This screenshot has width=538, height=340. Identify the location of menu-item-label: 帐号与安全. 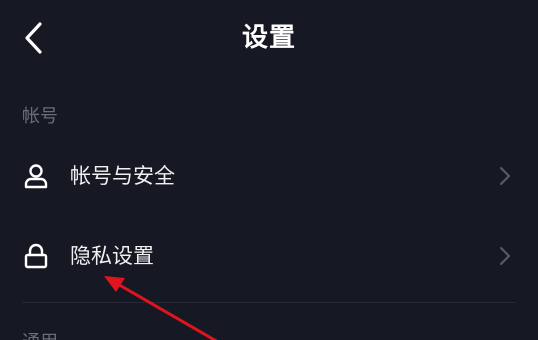
(122, 176).